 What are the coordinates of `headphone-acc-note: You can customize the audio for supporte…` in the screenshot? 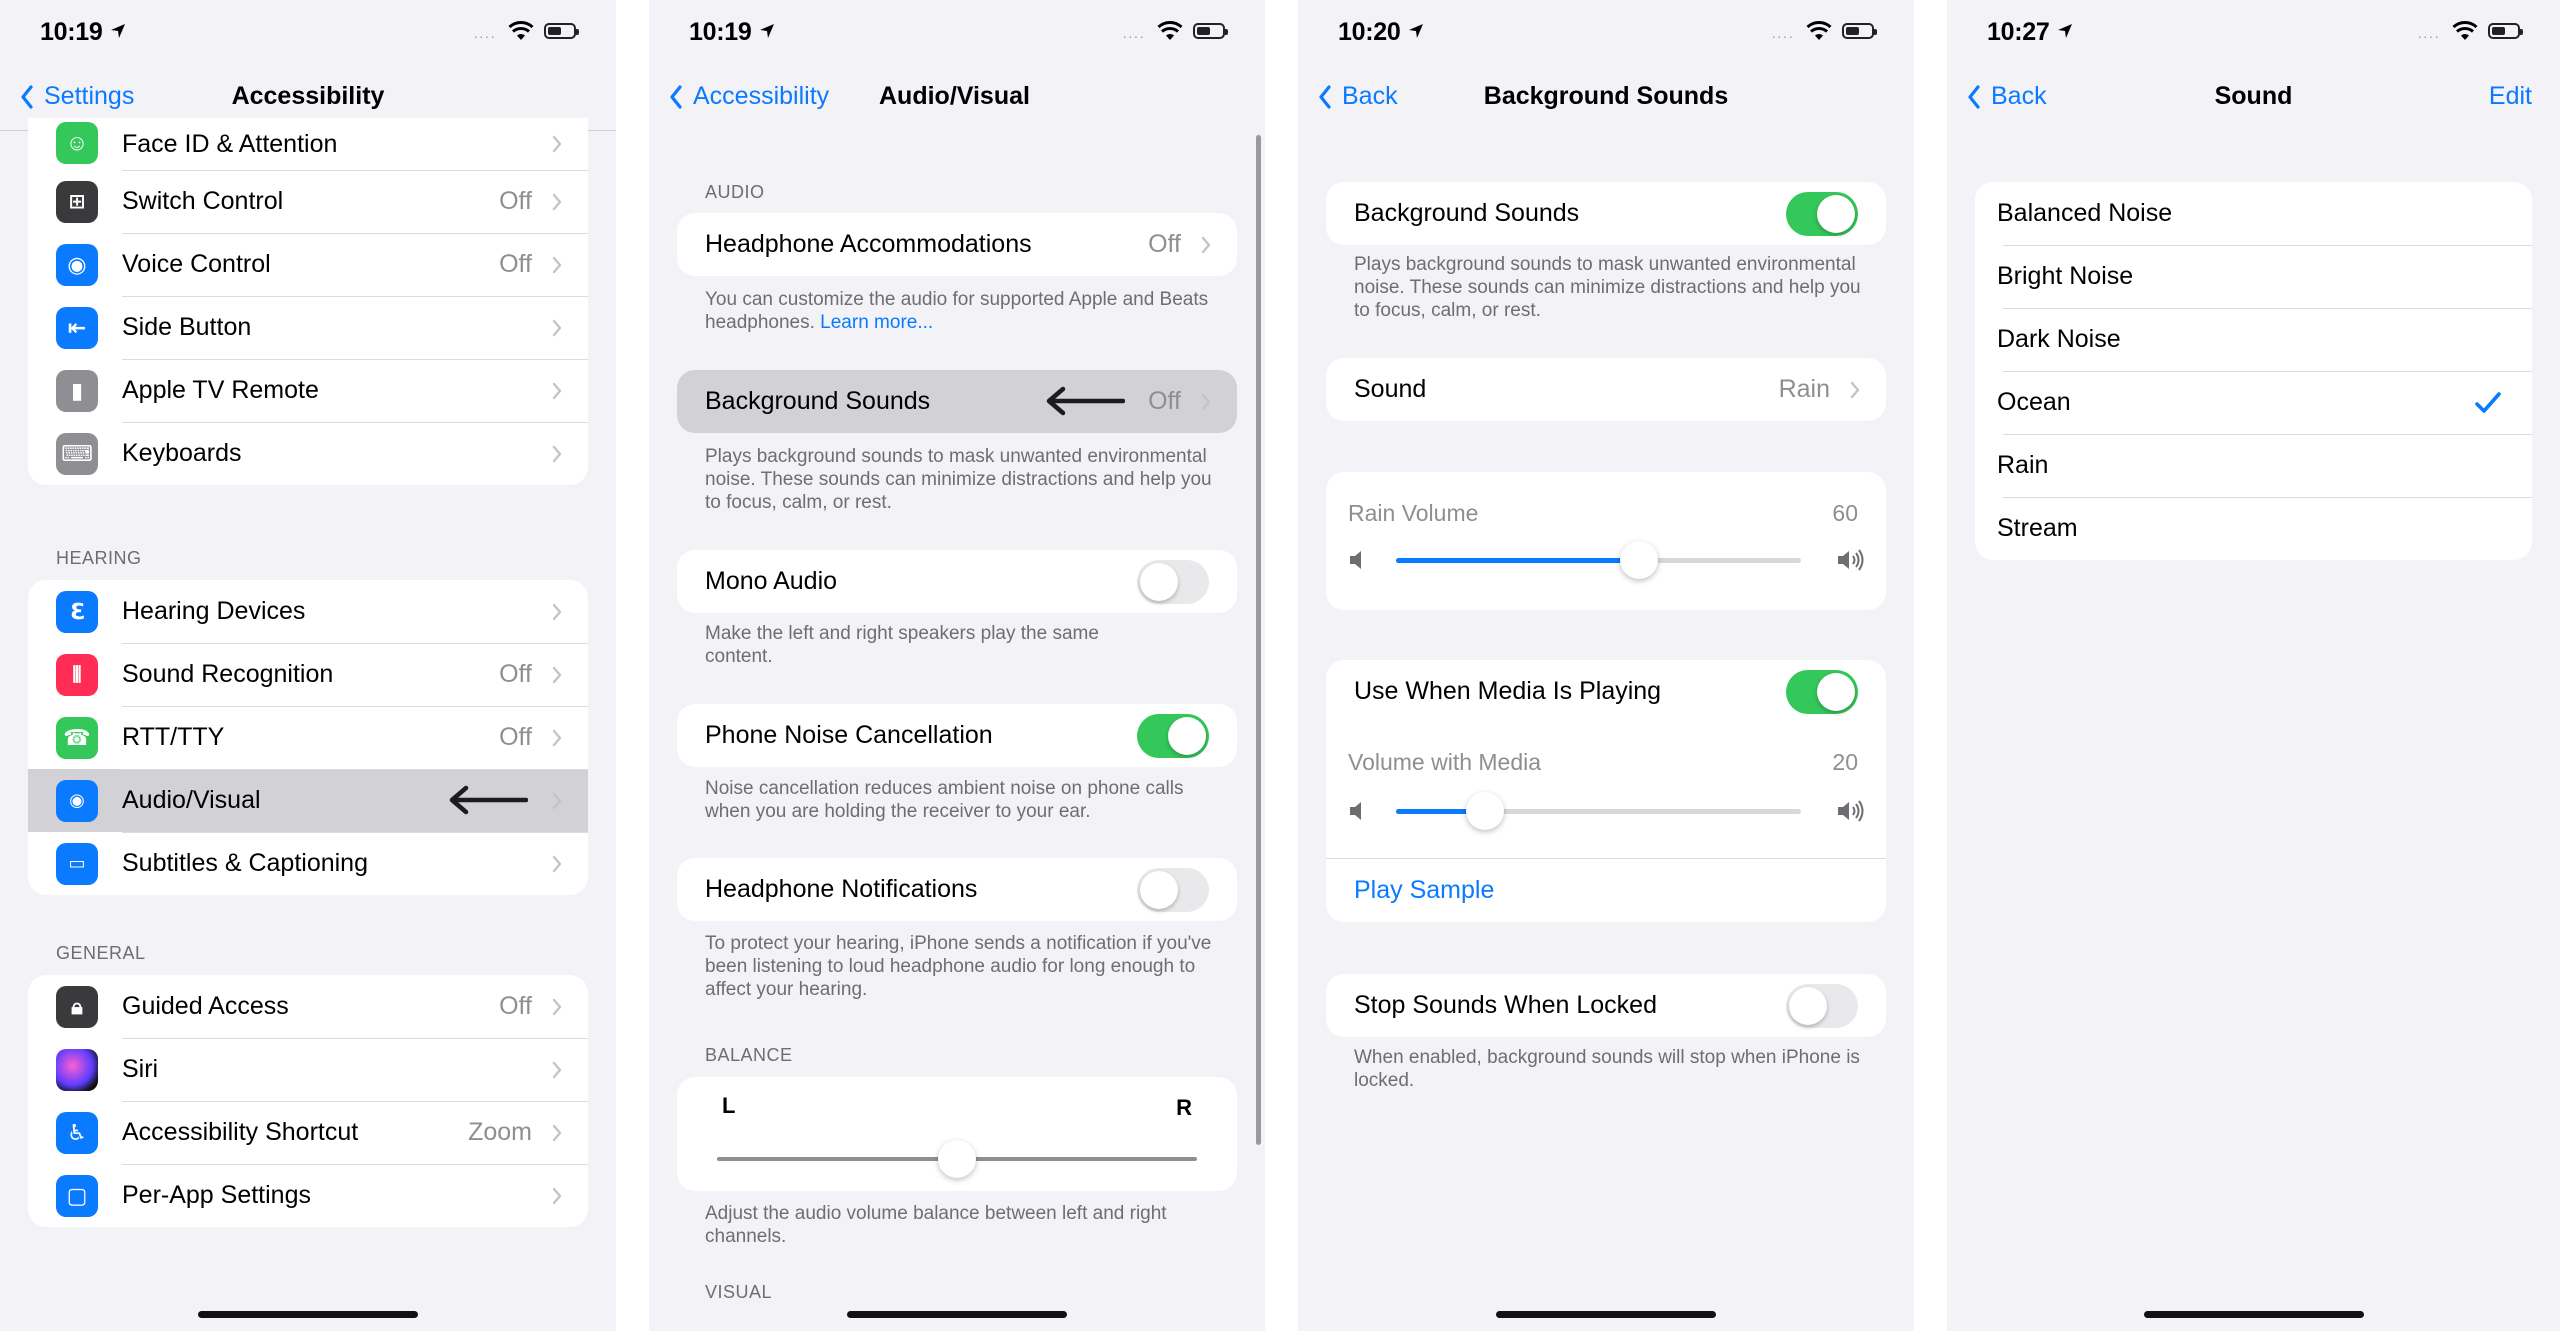 It's located at (957, 311).